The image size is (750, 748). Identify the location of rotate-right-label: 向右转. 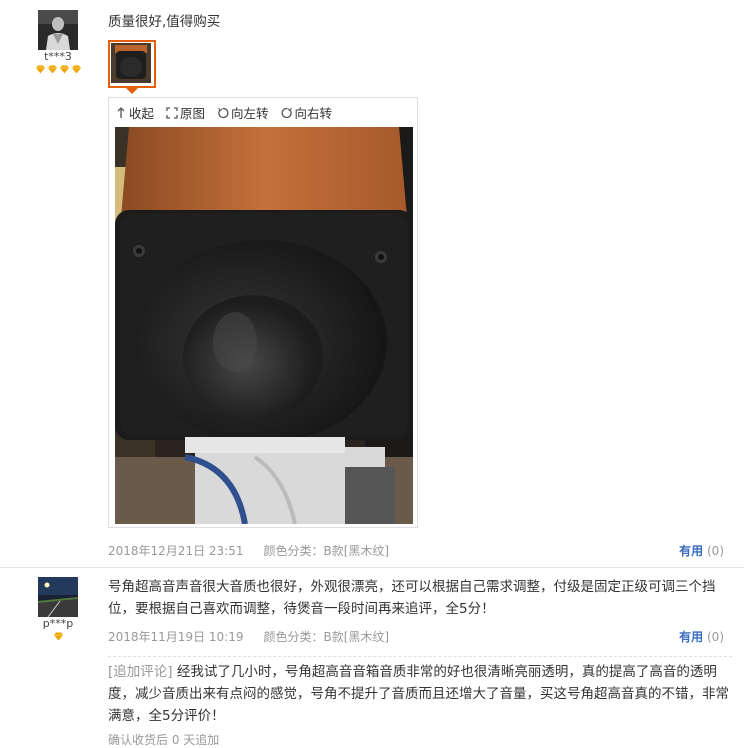
(313, 113).